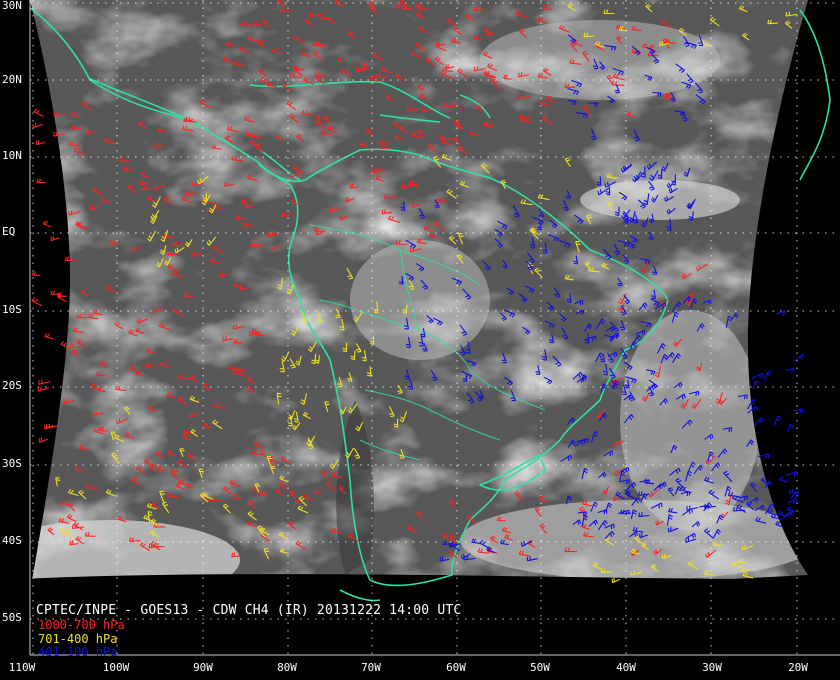 This screenshot has height=680, width=840. Describe the element at coordinates (12, 385) in the screenshot. I see `lat-label-20s: 20S` at that location.